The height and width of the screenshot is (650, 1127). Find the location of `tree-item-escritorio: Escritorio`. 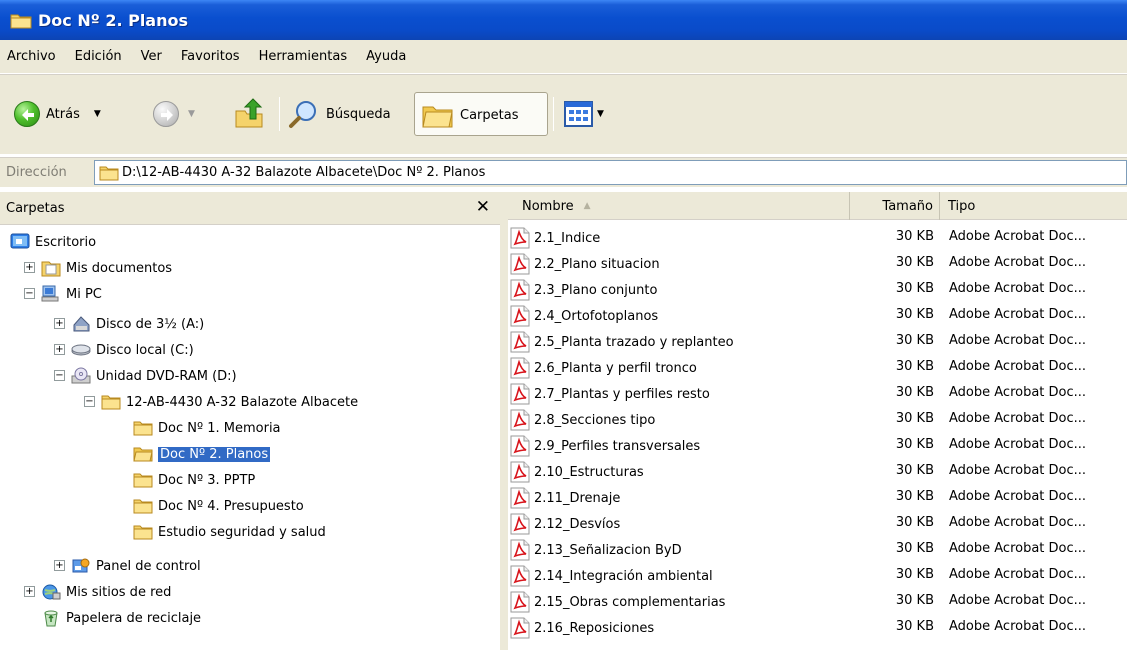

tree-item-escritorio: Escritorio is located at coordinates (53, 242).